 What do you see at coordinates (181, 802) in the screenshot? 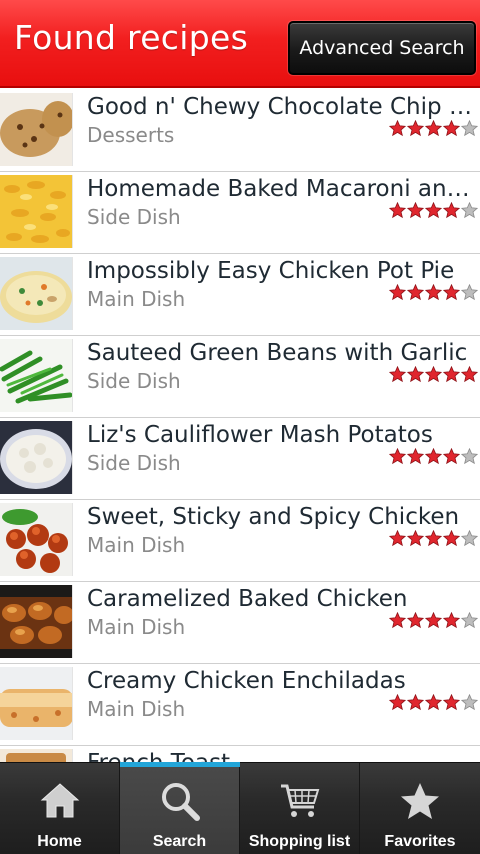
I see `search-icon` at bounding box center [181, 802].